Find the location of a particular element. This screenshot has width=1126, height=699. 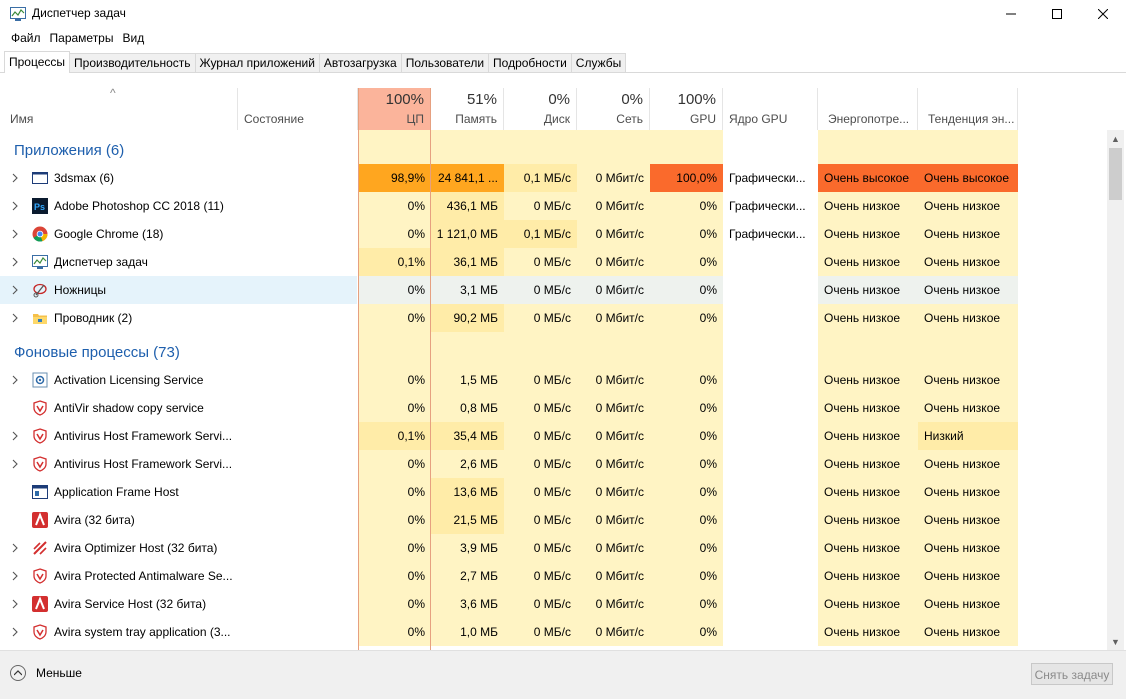

process-name-cell: 3dsmax (6) is located at coordinates (178, 178).